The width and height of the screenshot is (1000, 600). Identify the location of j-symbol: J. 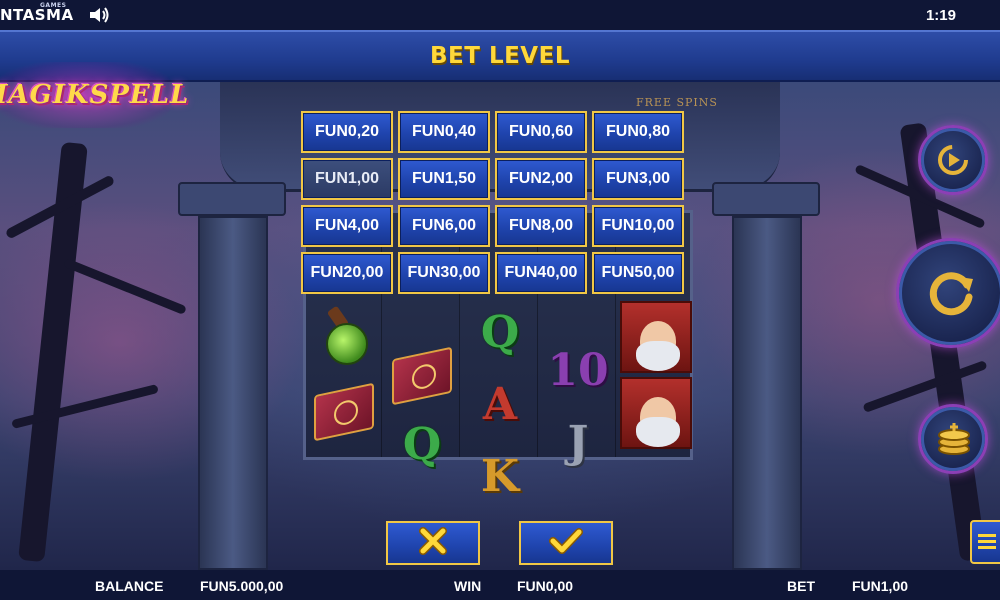
(578, 442).